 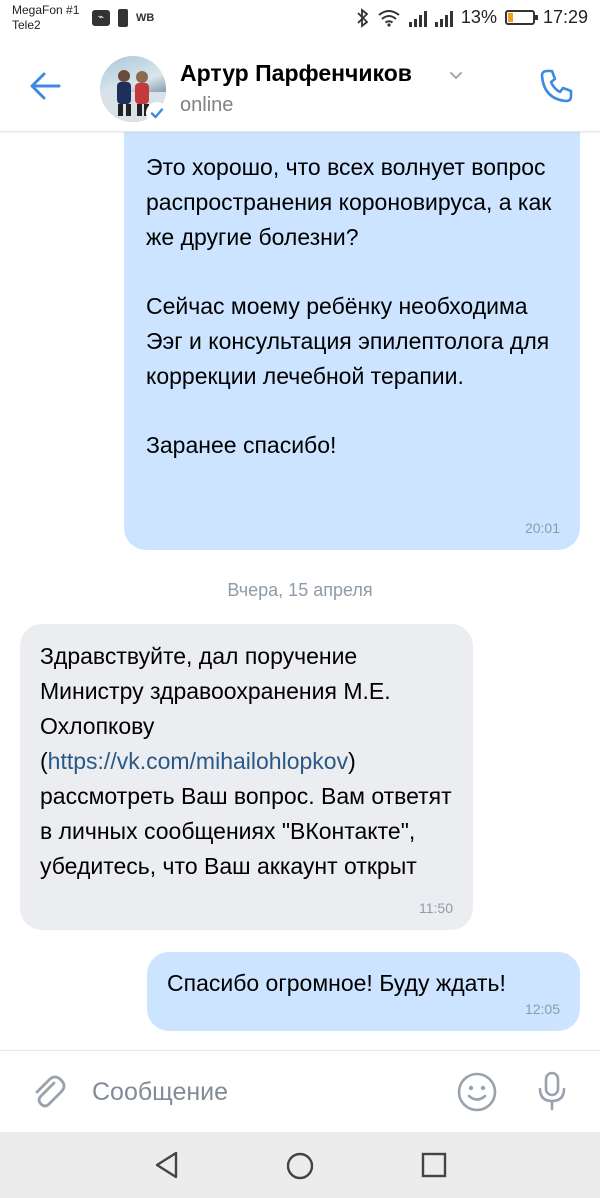 What do you see at coordinates (436, 908) in the screenshot?
I see `message-time: 11:50` at bounding box center [436, 908].